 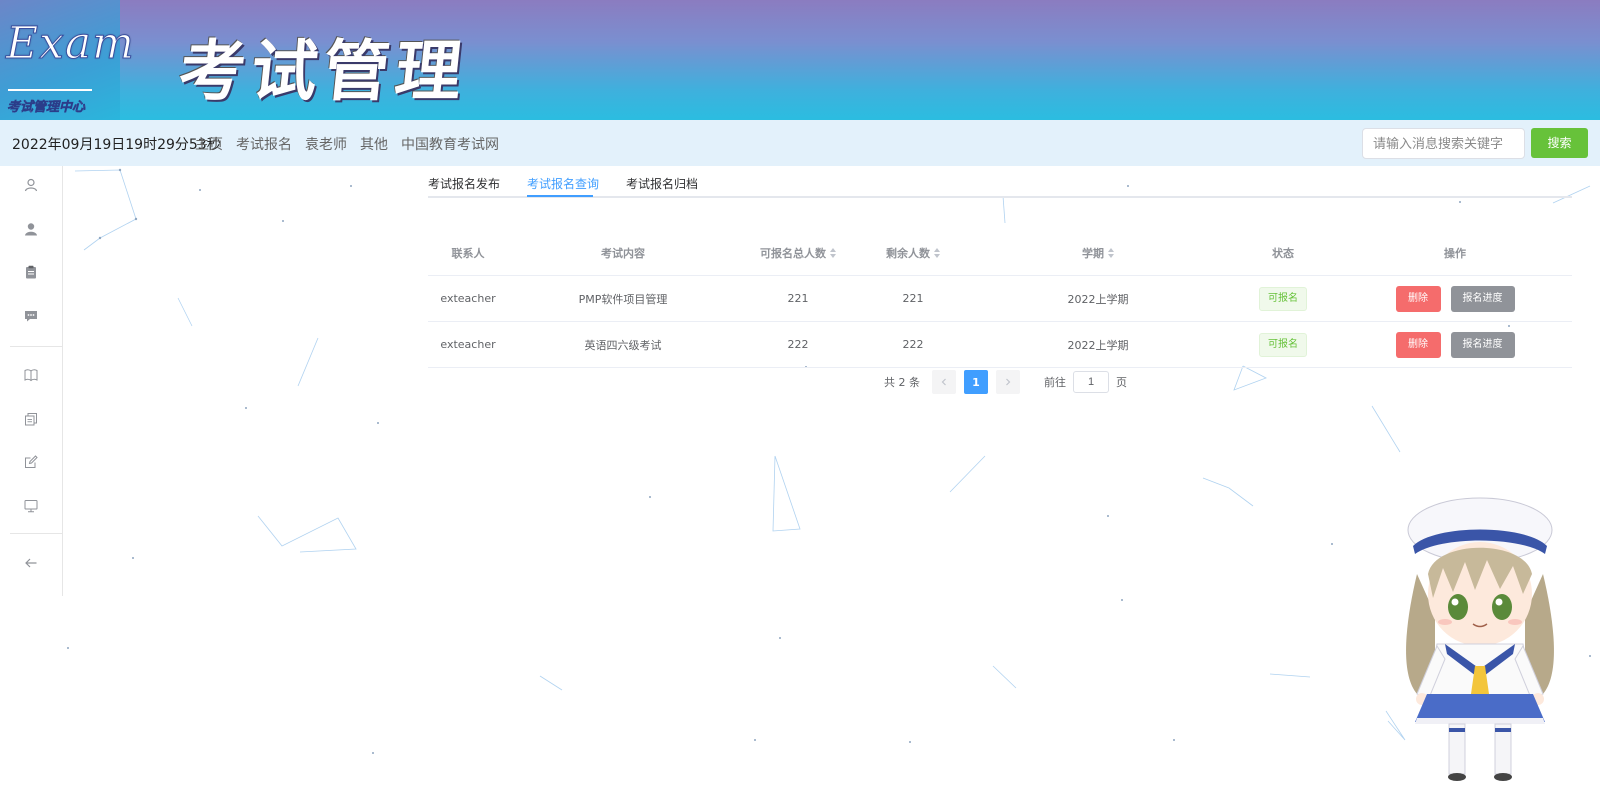 I want to click on sidebar-item-tasks, so click(x=31, y=272).